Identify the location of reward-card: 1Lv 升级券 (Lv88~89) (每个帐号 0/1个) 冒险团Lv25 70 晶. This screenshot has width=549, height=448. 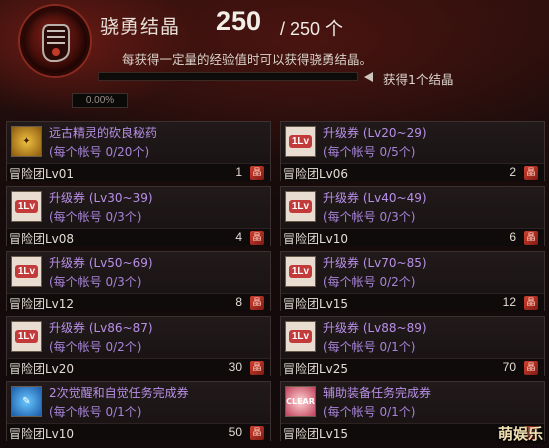
(412, 346).